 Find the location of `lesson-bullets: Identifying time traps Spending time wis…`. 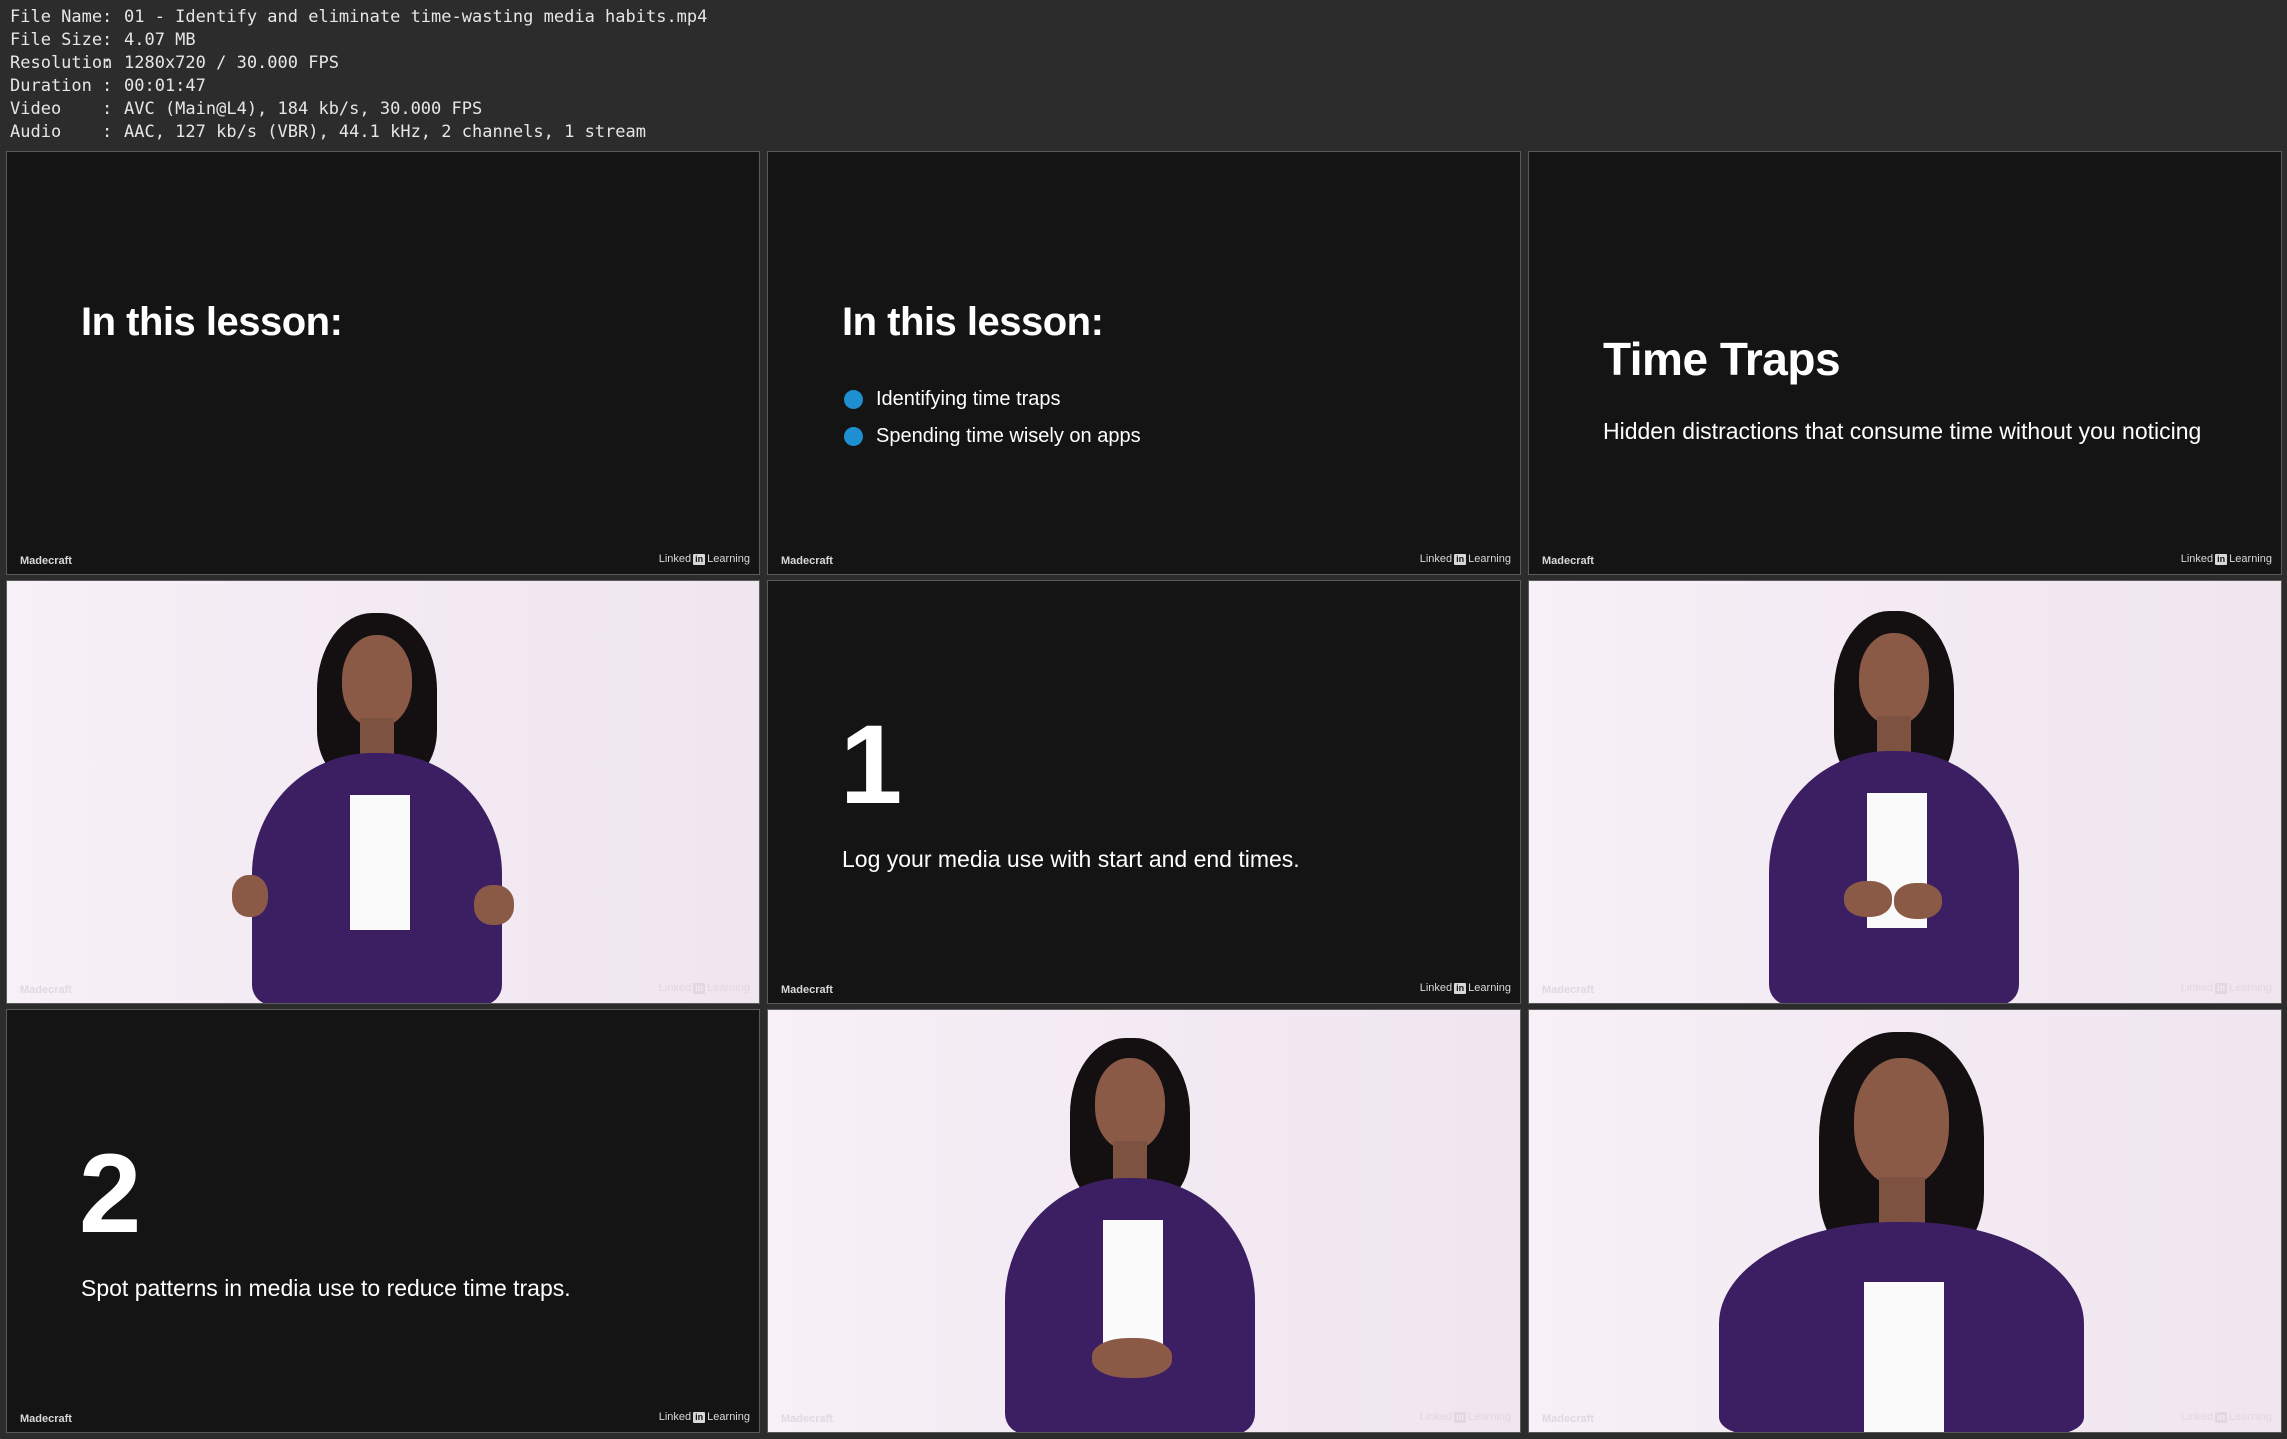

lesson-bullets: Identifying time traps Spending time wis… is located at coordinates (992, 418).